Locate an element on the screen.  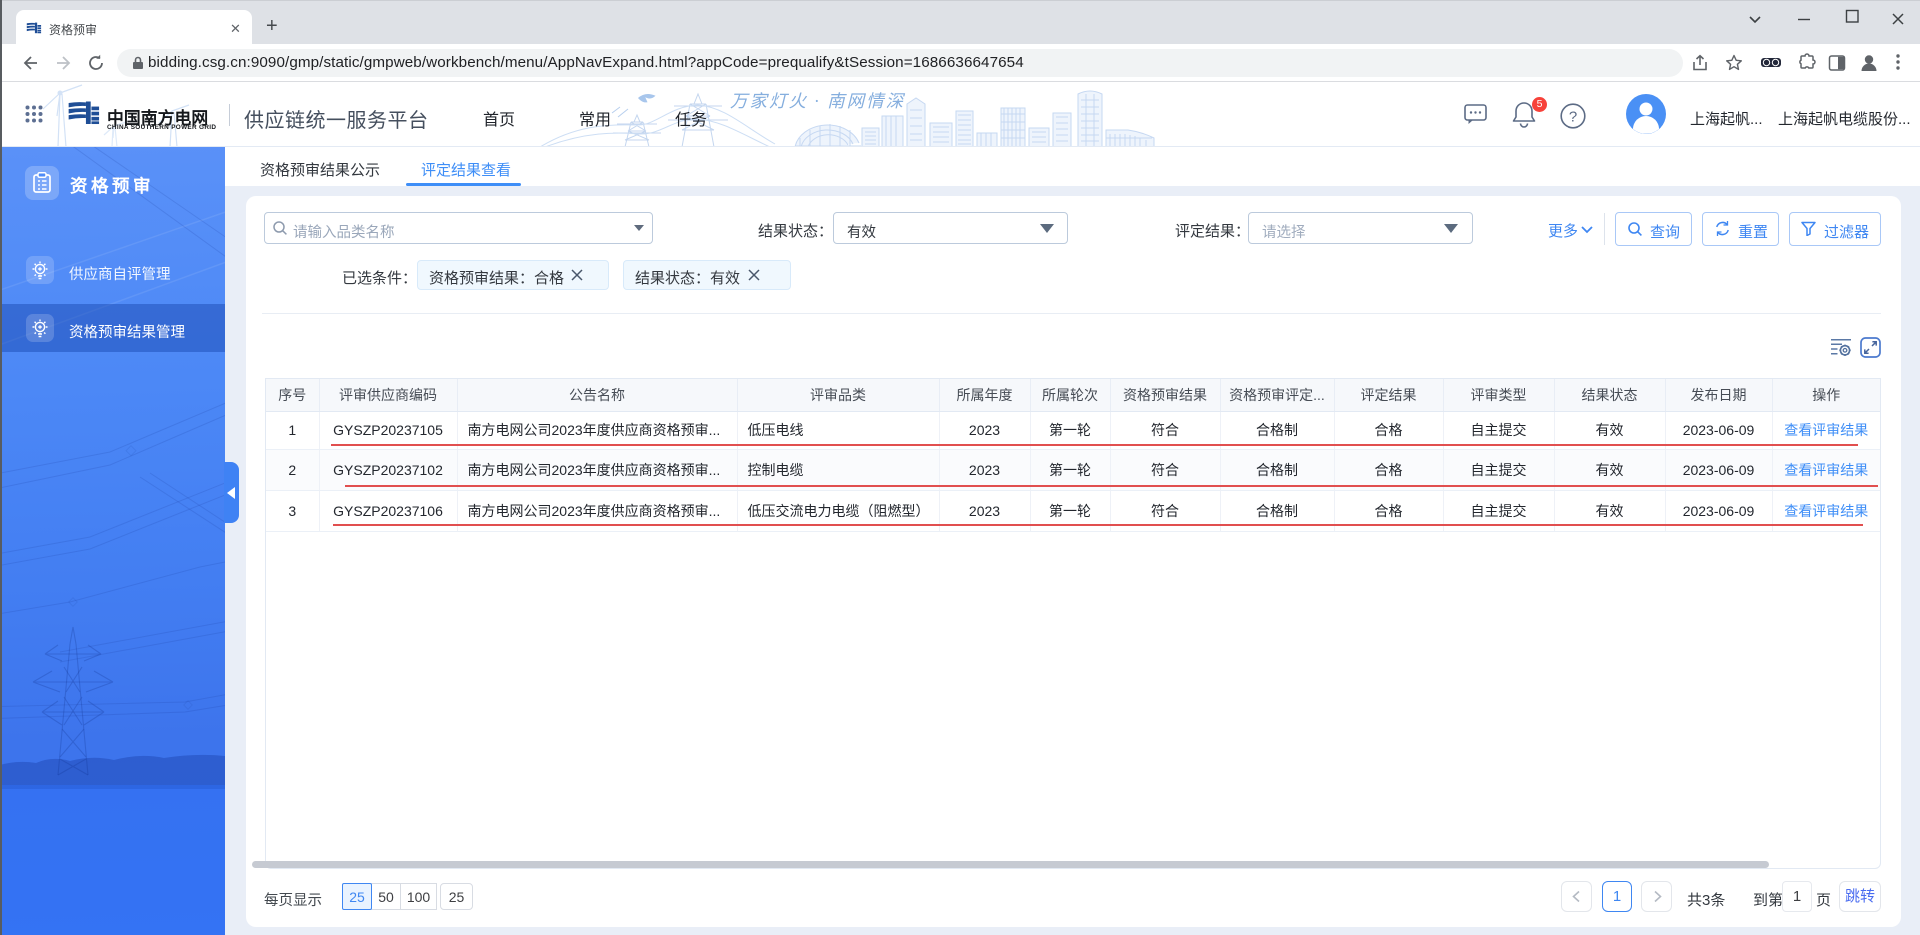
svg-text: 万家灯火 · 南网情深 is located at coordinates (818, 101).